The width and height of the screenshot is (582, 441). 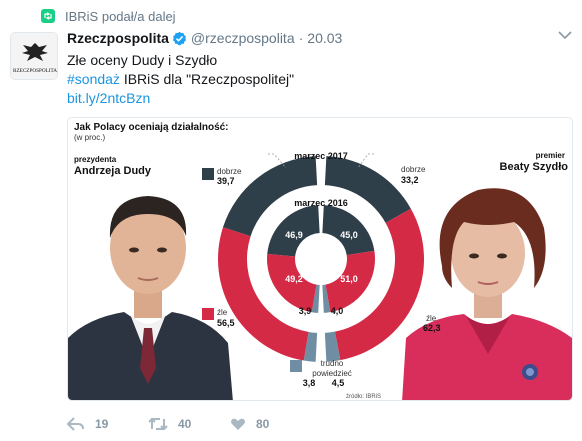 What do you see at coordinates (208, 314) in the screenshot?
I see `duda-bad-swatch` at bounding box center [208, 314].